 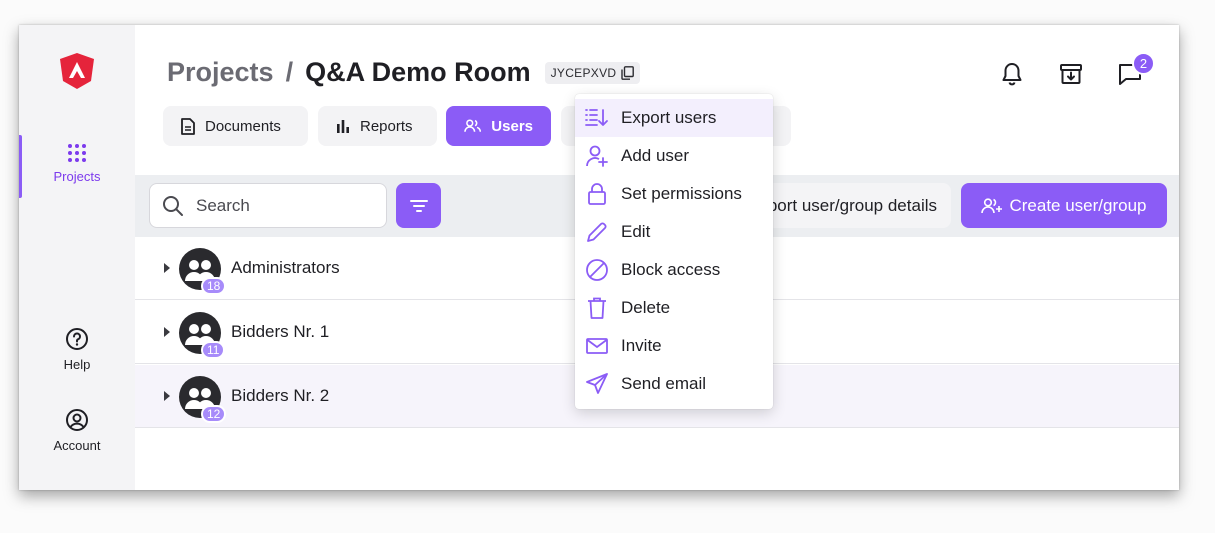 What do you see at coordinates (77, 71) in the screenshot?
I see `app-logo` at bounding box center [77, 71].